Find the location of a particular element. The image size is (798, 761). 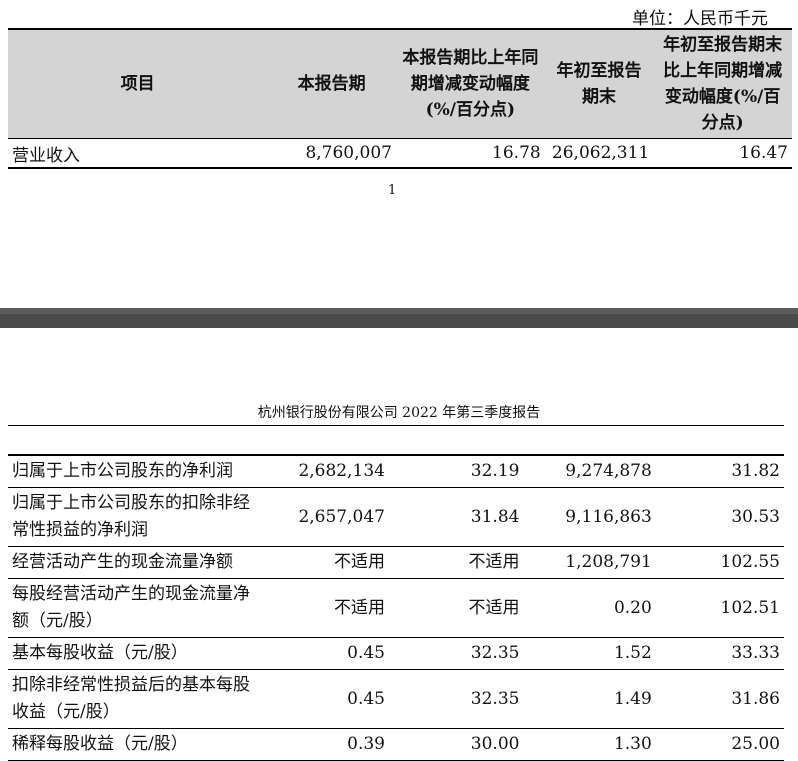

row-item: 归属于上市公司股东的扣除非经常性损益的净利润 is located at coordinates (131, 517).